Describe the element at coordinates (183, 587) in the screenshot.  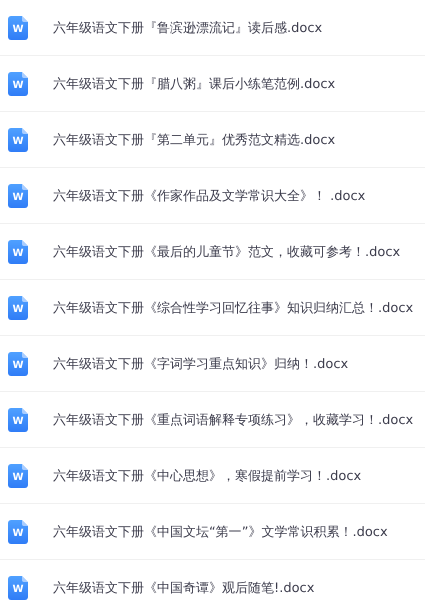
I see `file-name: 六年级语文下册《中国奇谭》观后随笔!.docx` at that location.